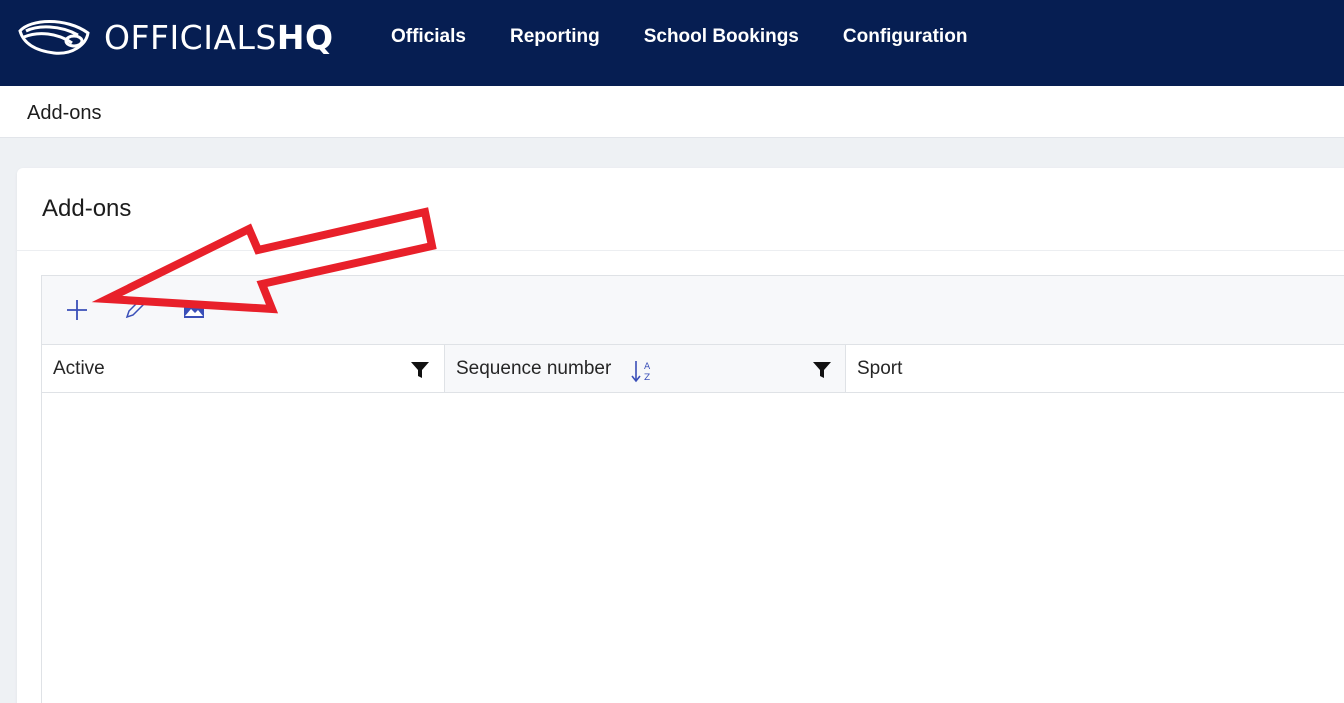 This screenshot has height=703, width=1344. What do you see at coordinates (219, 37) in the screenshot?
I see `logo-wordmark: OFFICIALSHQ` at bounding box center [219, 37].